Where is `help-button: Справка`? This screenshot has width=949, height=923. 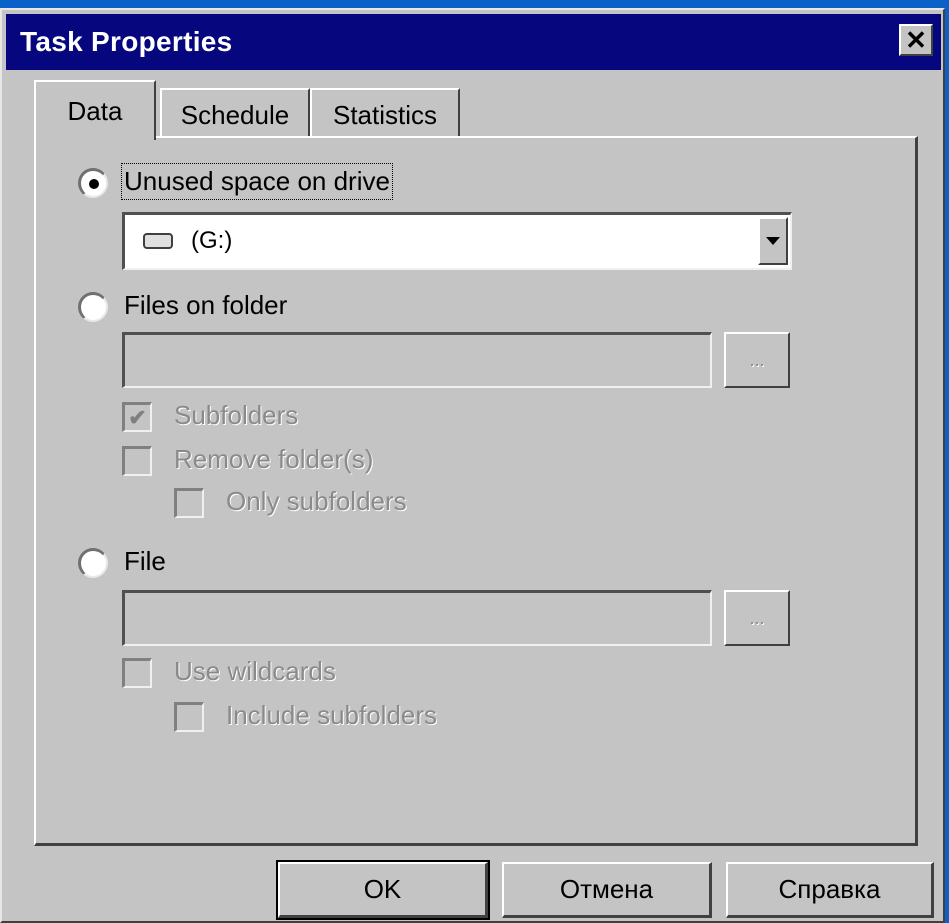 help-button: Справка is located at coordinates (830, 890).